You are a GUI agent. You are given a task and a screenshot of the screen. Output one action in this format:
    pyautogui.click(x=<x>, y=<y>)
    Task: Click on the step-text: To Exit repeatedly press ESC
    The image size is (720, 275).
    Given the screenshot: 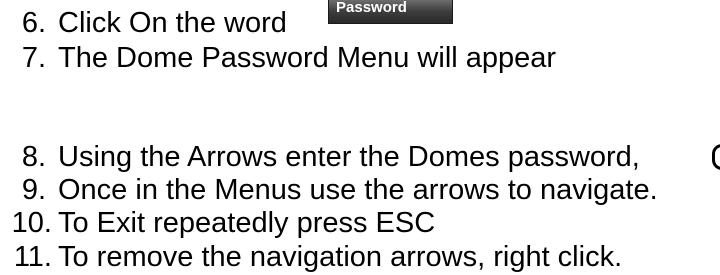 What is the action you would take?
    pyautogui.click(x=247, y=223)
    